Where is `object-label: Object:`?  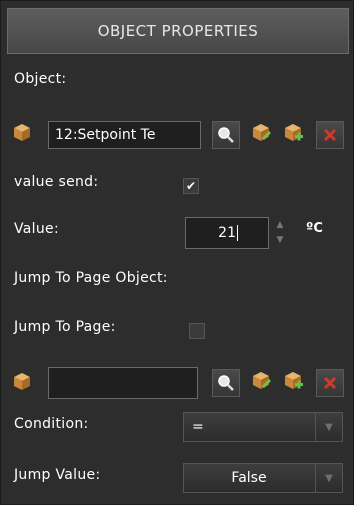
object-label: Object: is located at coordinates (40, 79).